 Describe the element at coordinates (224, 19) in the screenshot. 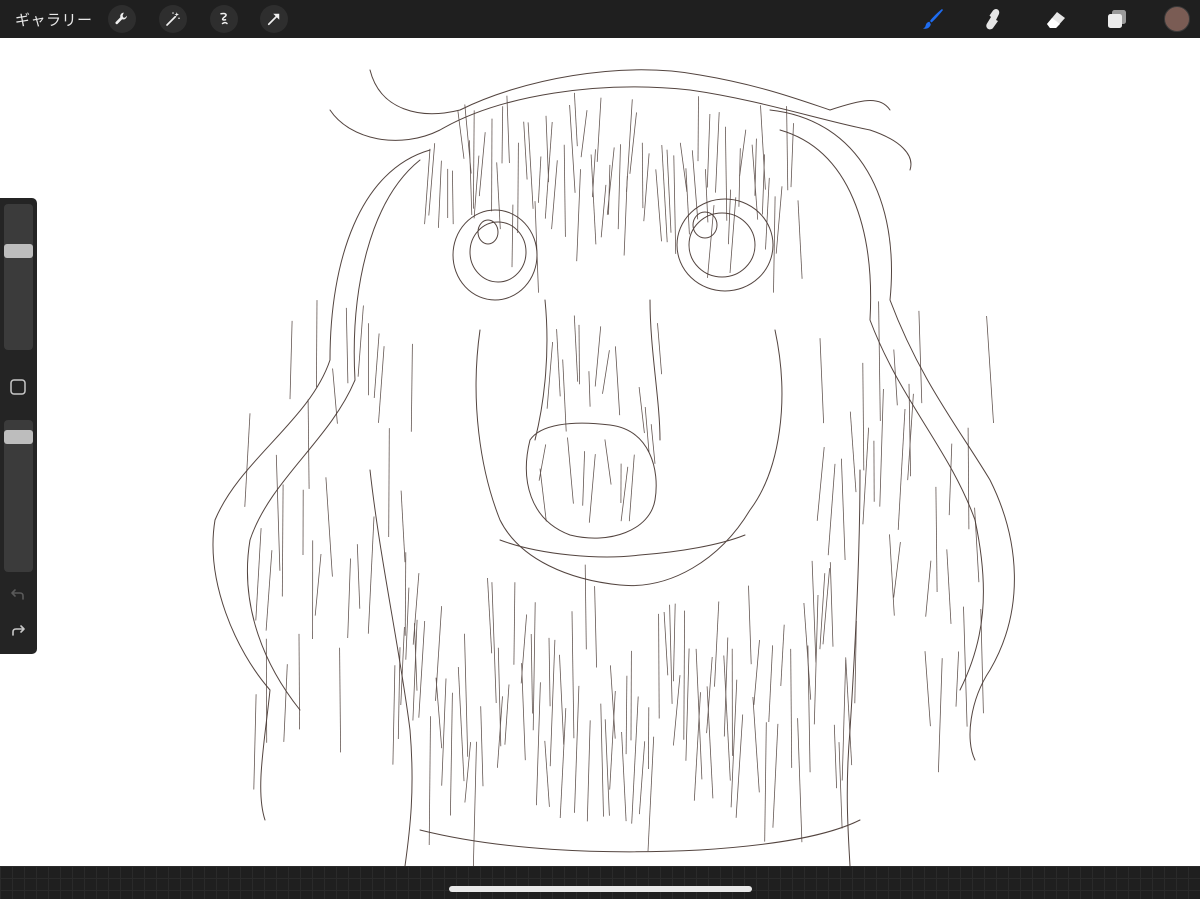

I see `selection-button` at that location.